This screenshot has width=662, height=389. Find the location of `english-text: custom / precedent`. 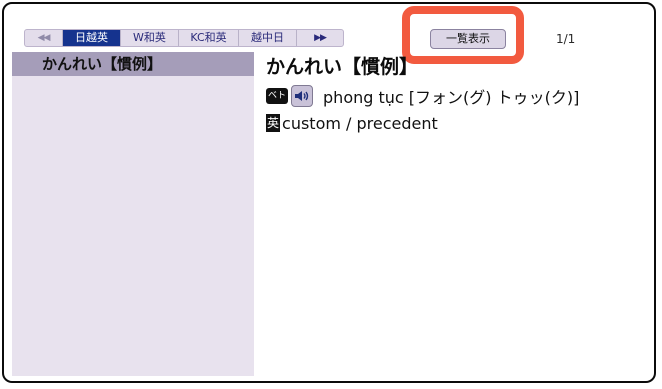

english-text: custom / precedent is located at coordinates (360, 123).